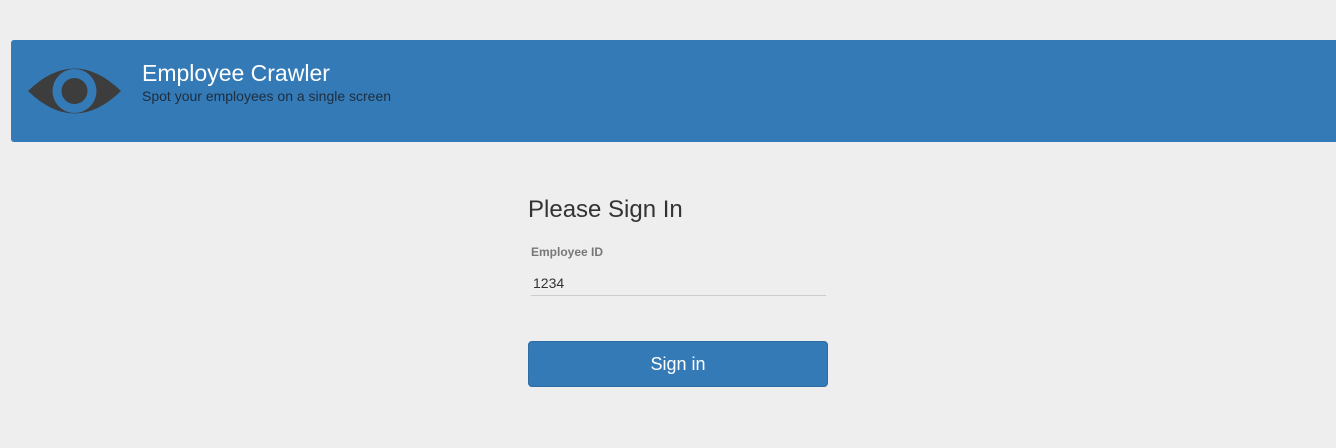 The image size is (1336, 448). Describe the element at coordinates (678, 364) in the screenshot. I see `sign-in-button: Sign in` at that location.